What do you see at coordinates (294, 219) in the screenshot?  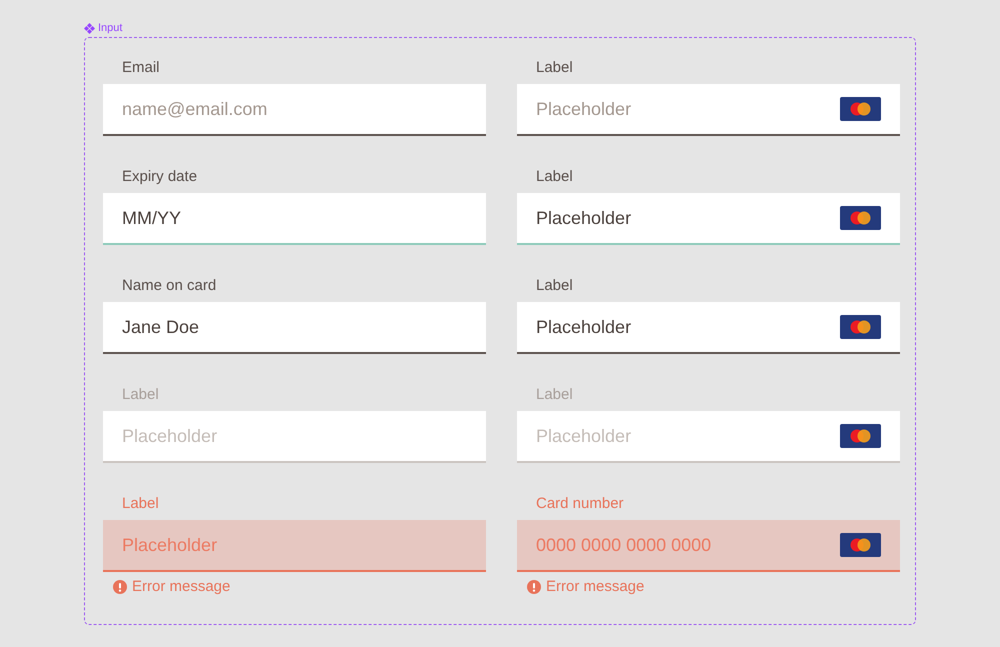 I see `input-field: MM/YY` at bounding box center [294, 219].